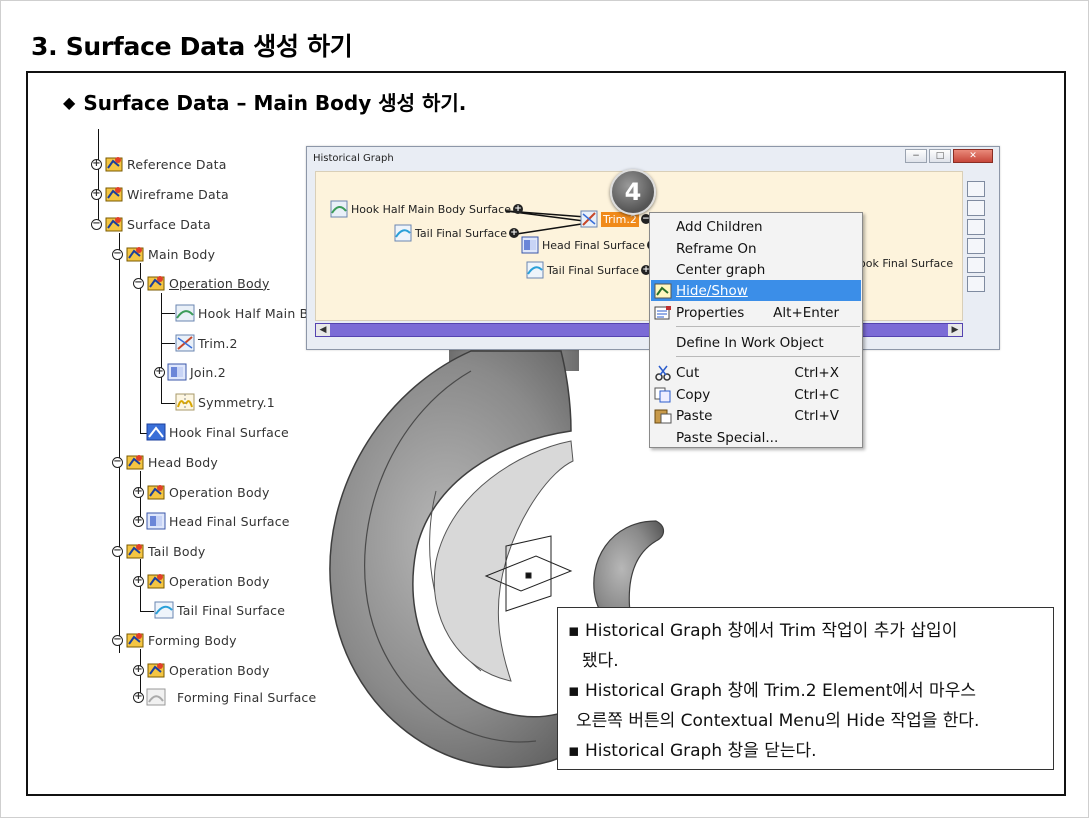 The height and width of the screenshot is (818, 1089). Describe the element at coordinates (225, 402) in the screenshot. I see `tree-item-symmetry-1: Symmetry.1` at that location.